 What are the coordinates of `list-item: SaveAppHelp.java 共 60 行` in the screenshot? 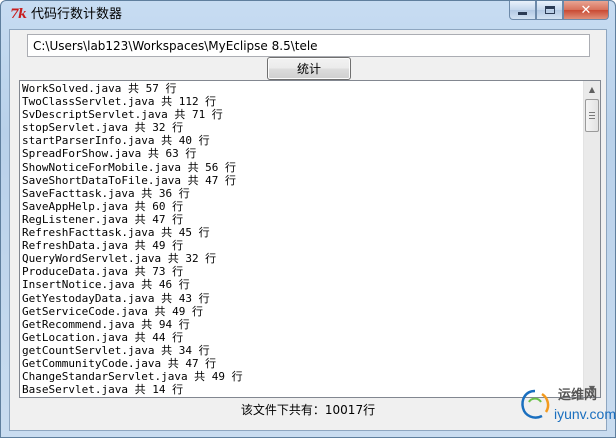 It's located at (303, 206).